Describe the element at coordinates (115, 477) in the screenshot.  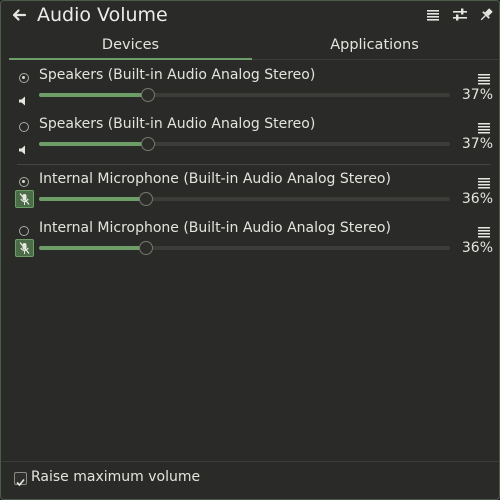
I see `raise-max-volume-label: Raise maximum volume` at that location.